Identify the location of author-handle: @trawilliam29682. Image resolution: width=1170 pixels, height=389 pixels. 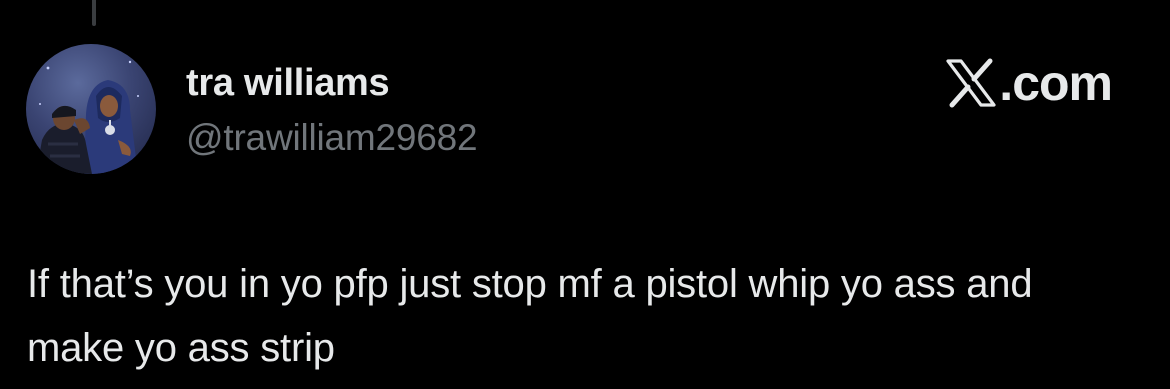
(332, 138).